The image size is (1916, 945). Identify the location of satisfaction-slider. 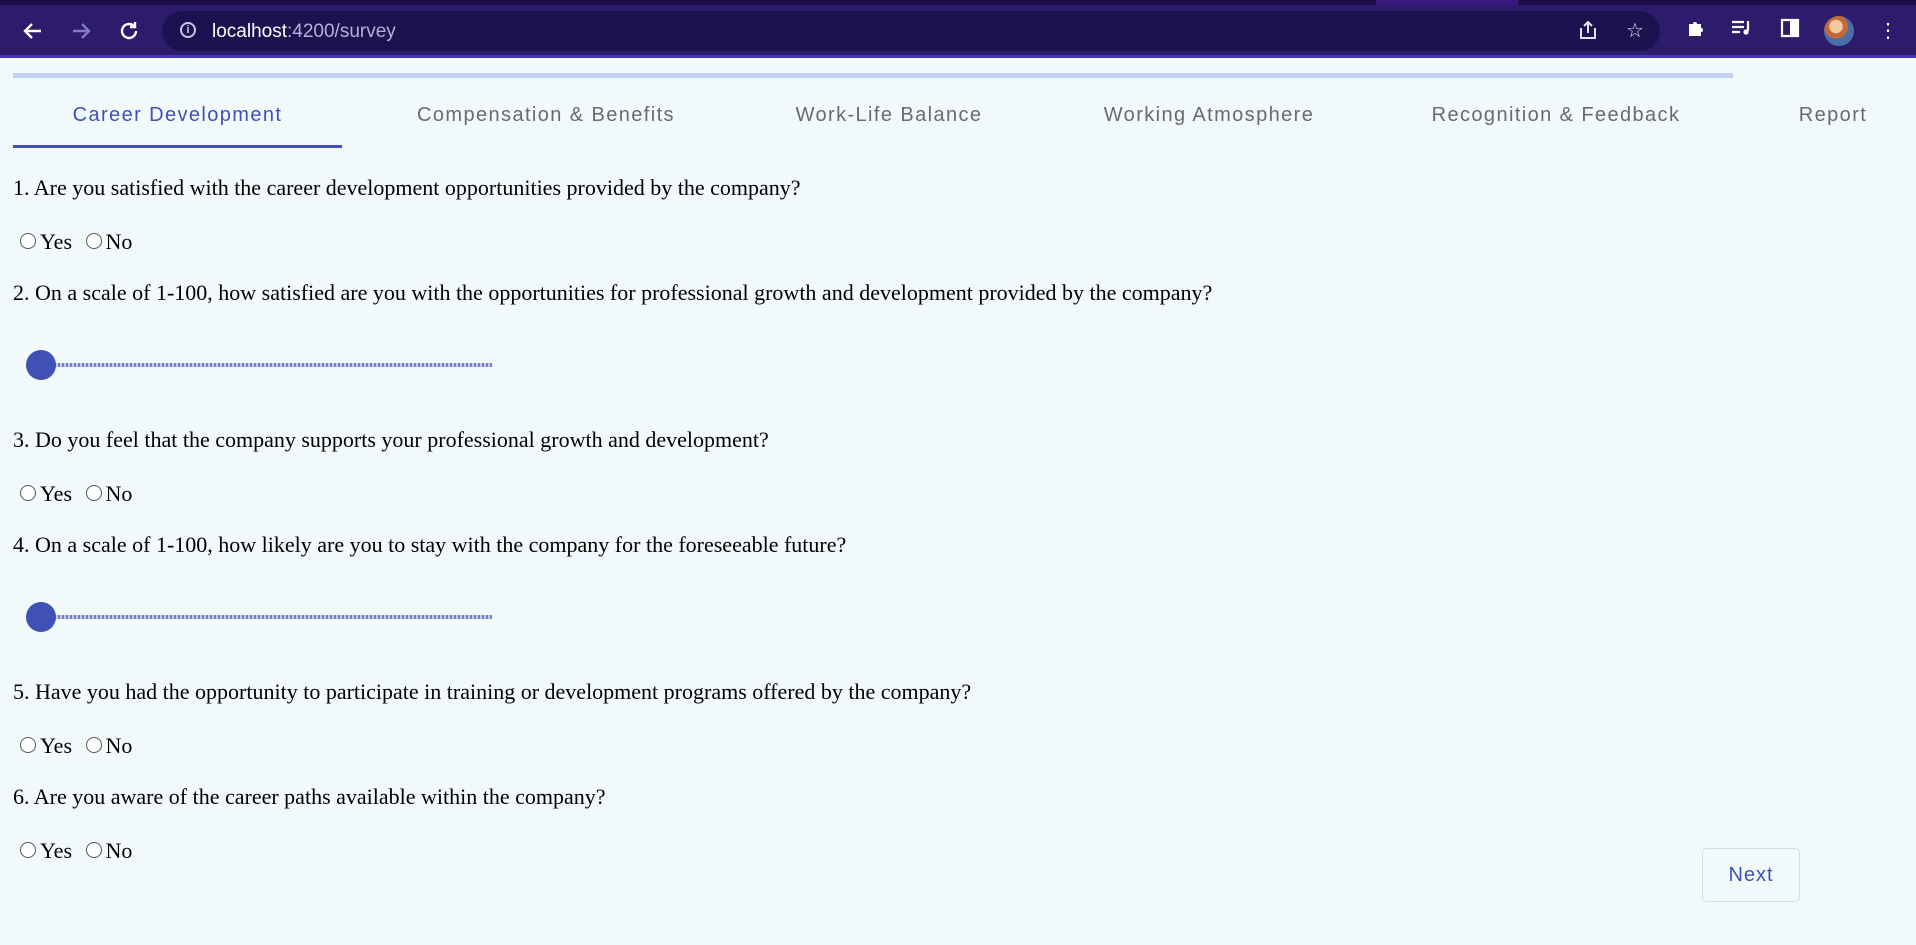
(259, 365).